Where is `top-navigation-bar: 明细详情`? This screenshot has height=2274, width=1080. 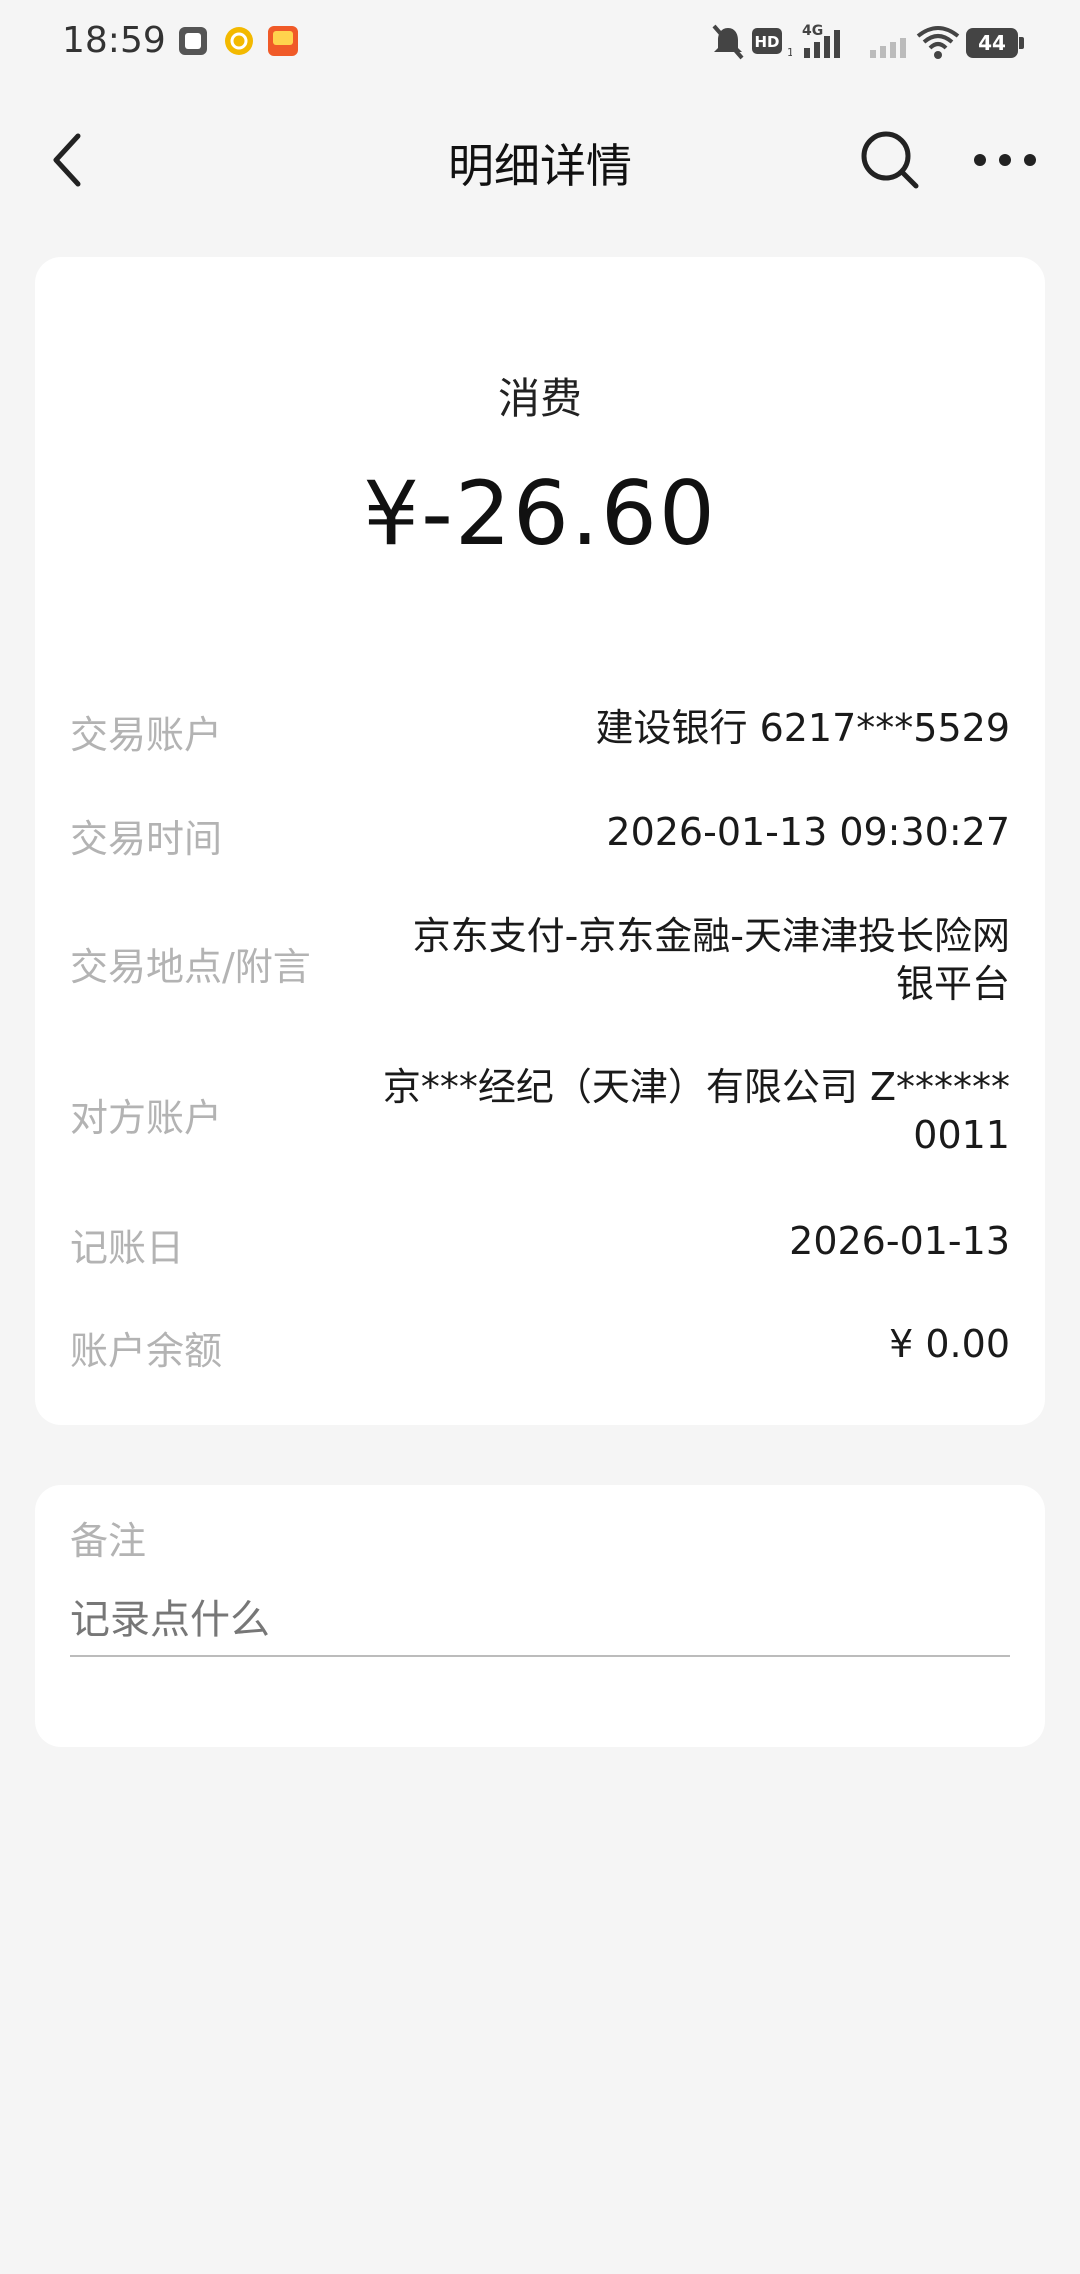
top-navigation-bar: 明细详情 is located at coordinates (540, 160).